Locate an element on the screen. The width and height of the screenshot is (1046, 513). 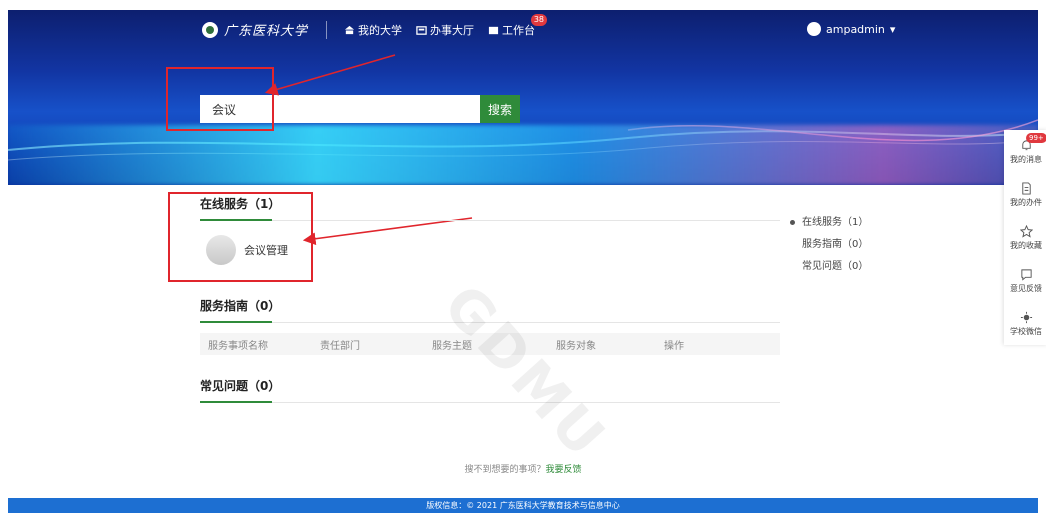
feedback-icon is located at coordinates (1026, 274).